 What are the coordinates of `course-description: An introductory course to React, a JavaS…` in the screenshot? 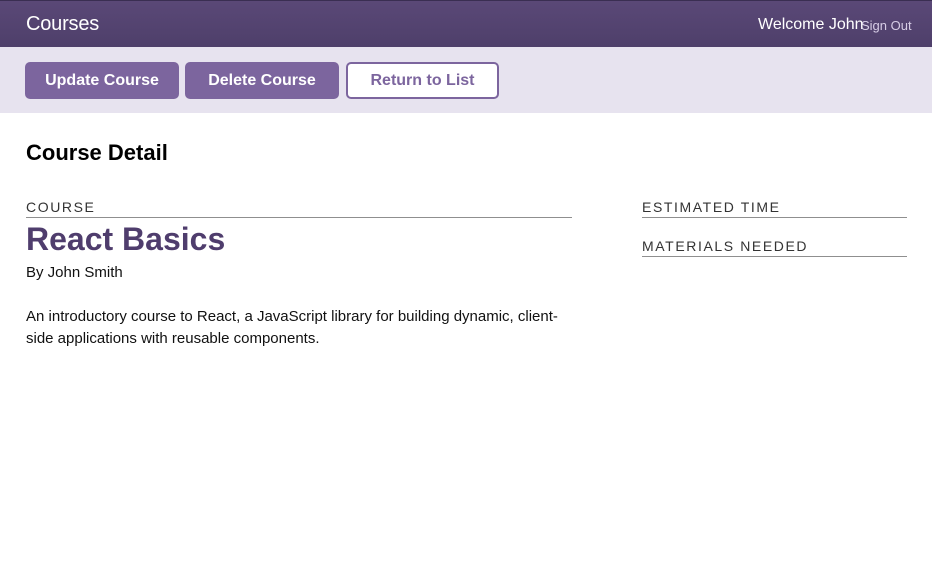 It's located at (292, 327).